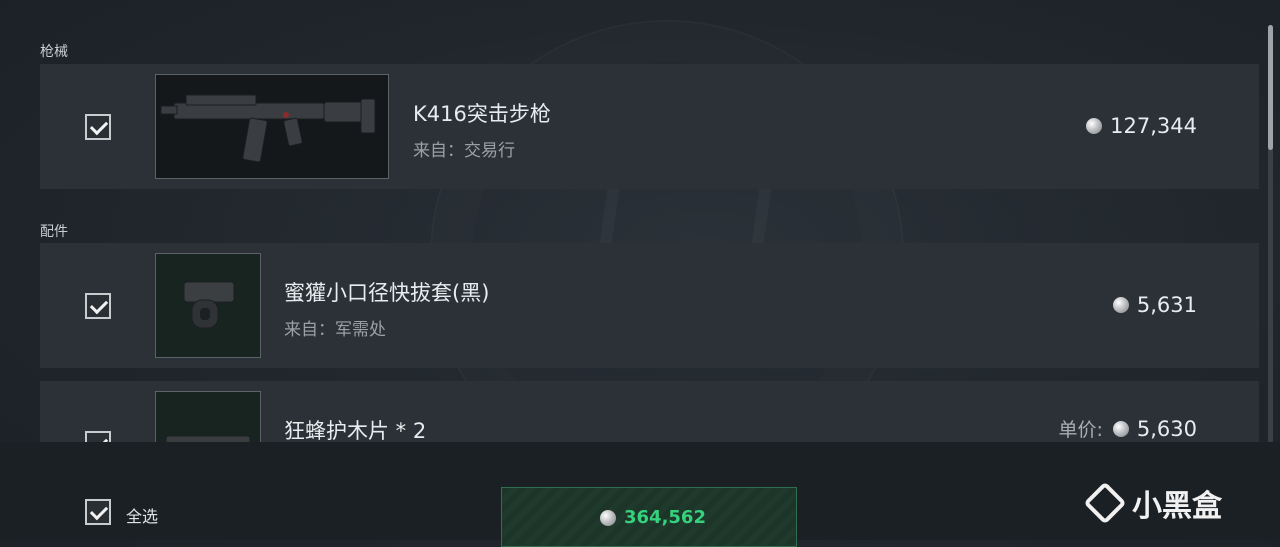 Image resolution: width=1280 pixels, height=547 pixels. I want to click on section-label-attachments: 配件, so click(54, 232).